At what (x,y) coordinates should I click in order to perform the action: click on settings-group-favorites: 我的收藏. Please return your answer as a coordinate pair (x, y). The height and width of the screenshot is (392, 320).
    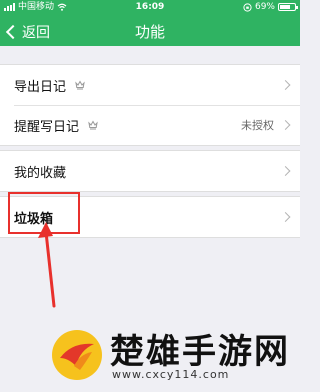
    Looking at the image, I should click on (150, 171).